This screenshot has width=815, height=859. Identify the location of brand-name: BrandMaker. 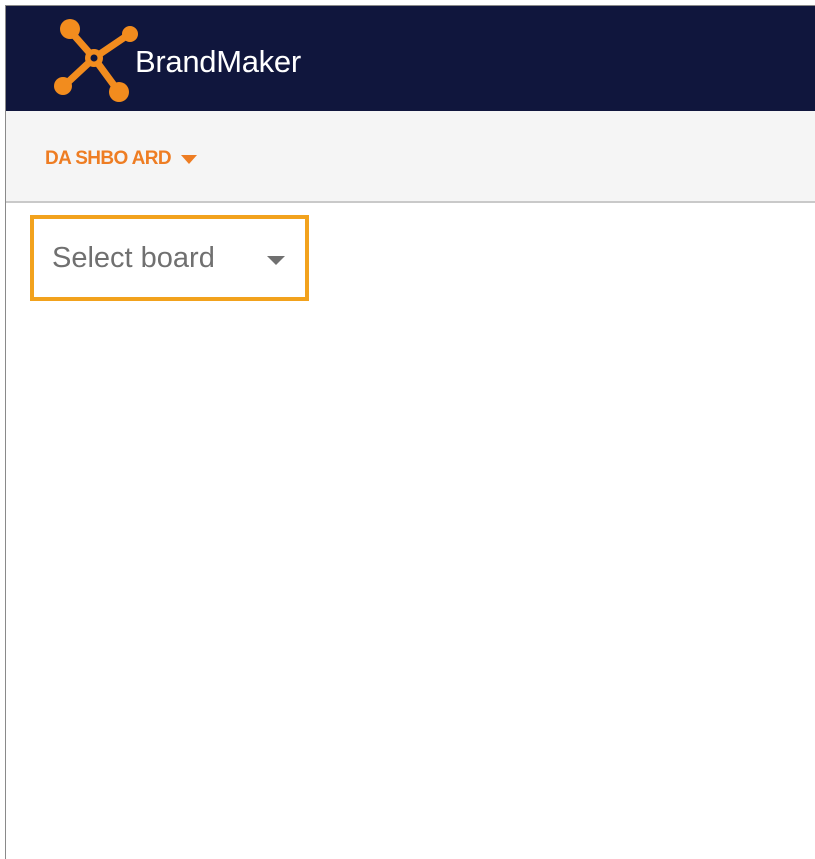
(218, 61).